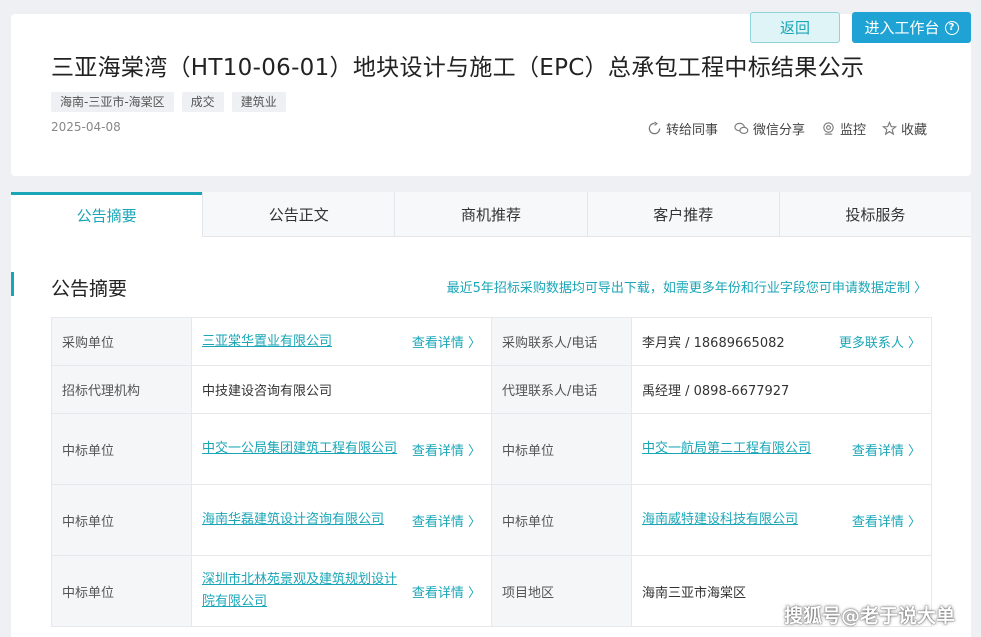 This screenshot has width=981, height=637. What do you see at coordinates (713, 343) in the screenshot?
I see `purchaser-contact: 李月宾 / 18689665082` at bounding box center [713, 343].